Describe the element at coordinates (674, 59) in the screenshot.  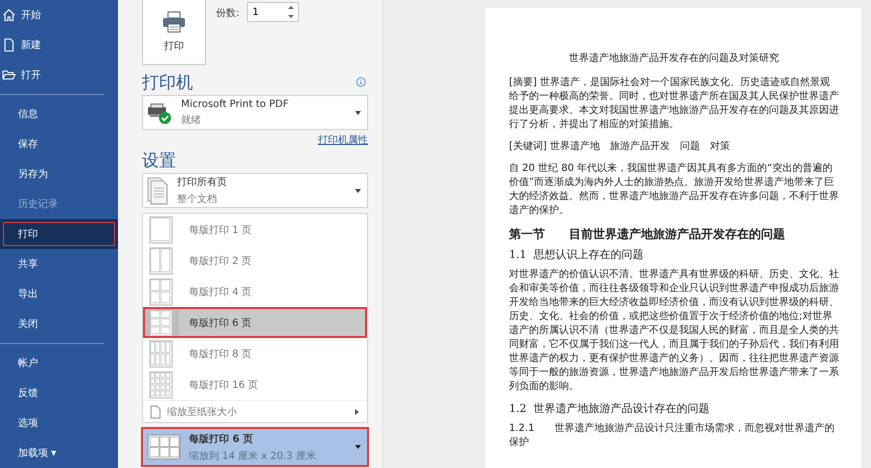
I see `document-title: 世界遗产地旅游产品开发存在的问题及对策研究` at that location.